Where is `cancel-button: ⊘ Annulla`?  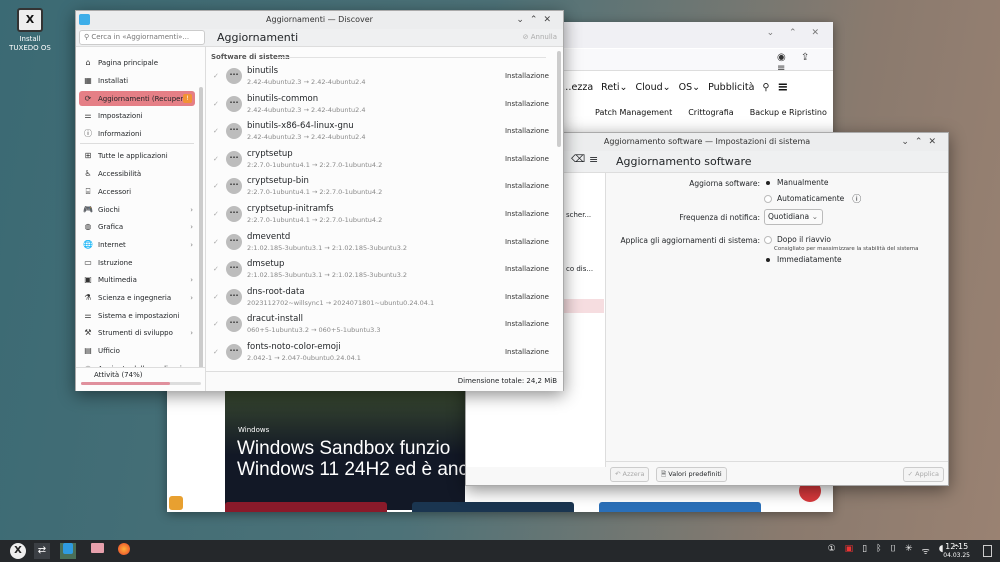
cancel-button: ⊘ Annulla is located at coordinates (540, 37).